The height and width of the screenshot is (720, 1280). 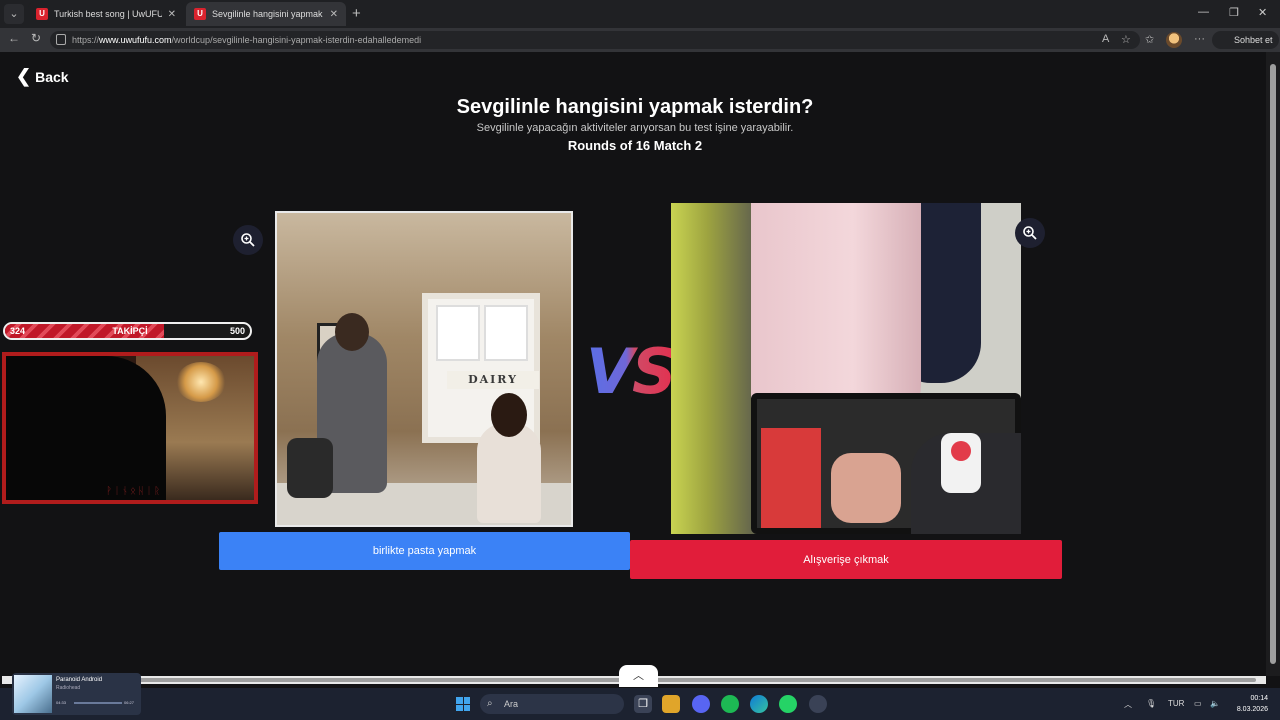 What do you see at coordinates (671, 704) in the screenshot?
I see `file-explorer-icon` at bounding box center [671, 704].